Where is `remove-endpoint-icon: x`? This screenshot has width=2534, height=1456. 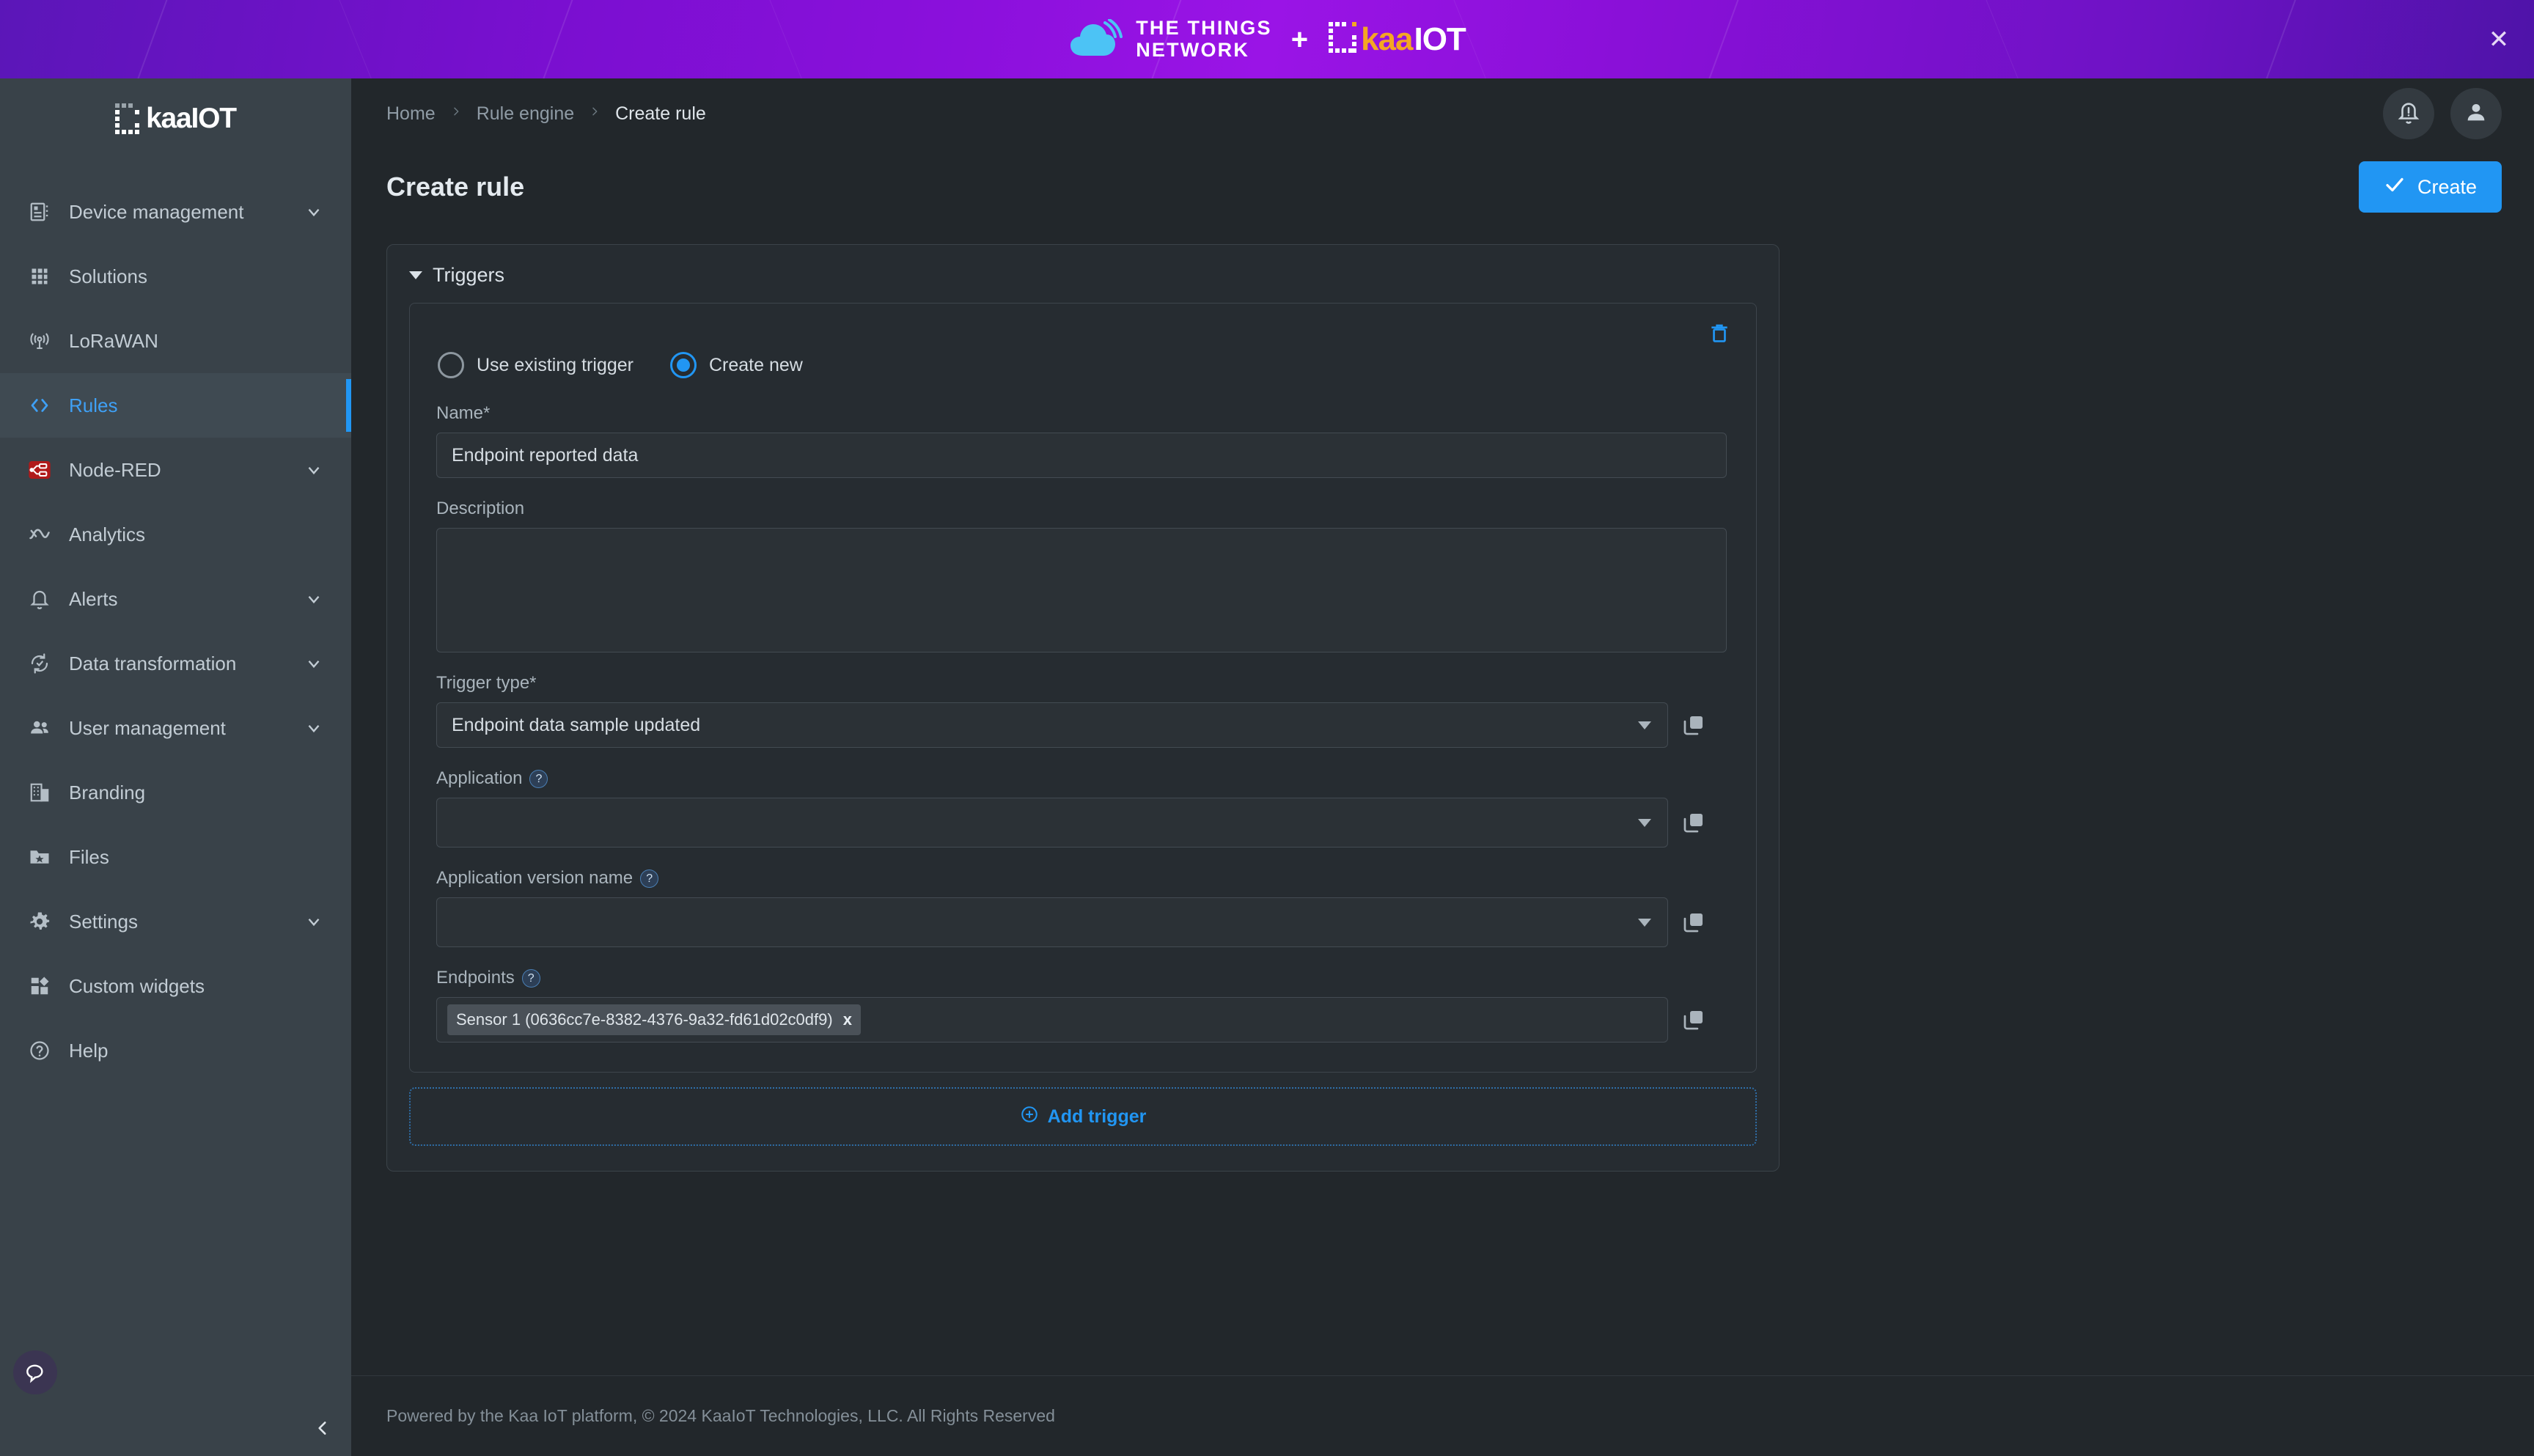
remove-endpoint-icon: x is located at coordinates (847, 1019).